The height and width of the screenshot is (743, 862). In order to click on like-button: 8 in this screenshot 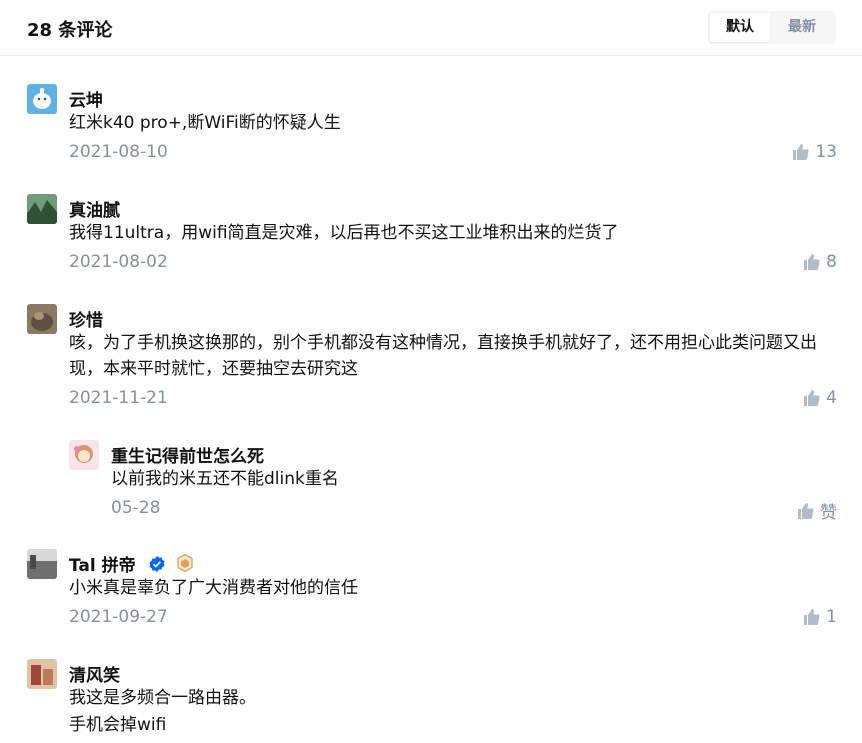, I will do `click(819, 262)`.